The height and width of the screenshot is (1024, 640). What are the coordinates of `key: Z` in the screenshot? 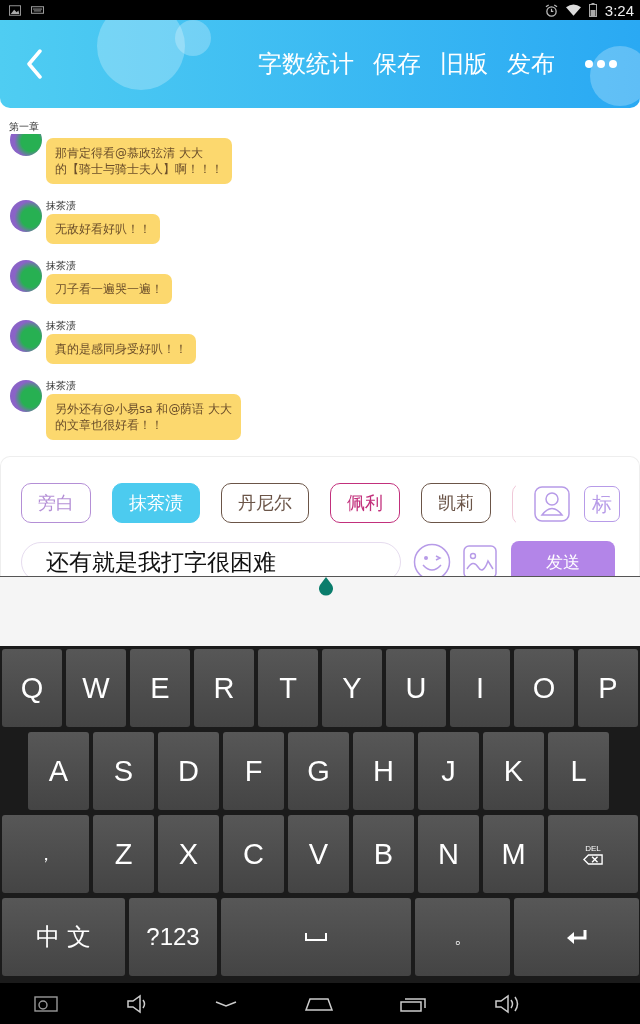 It's located at (123, 854).